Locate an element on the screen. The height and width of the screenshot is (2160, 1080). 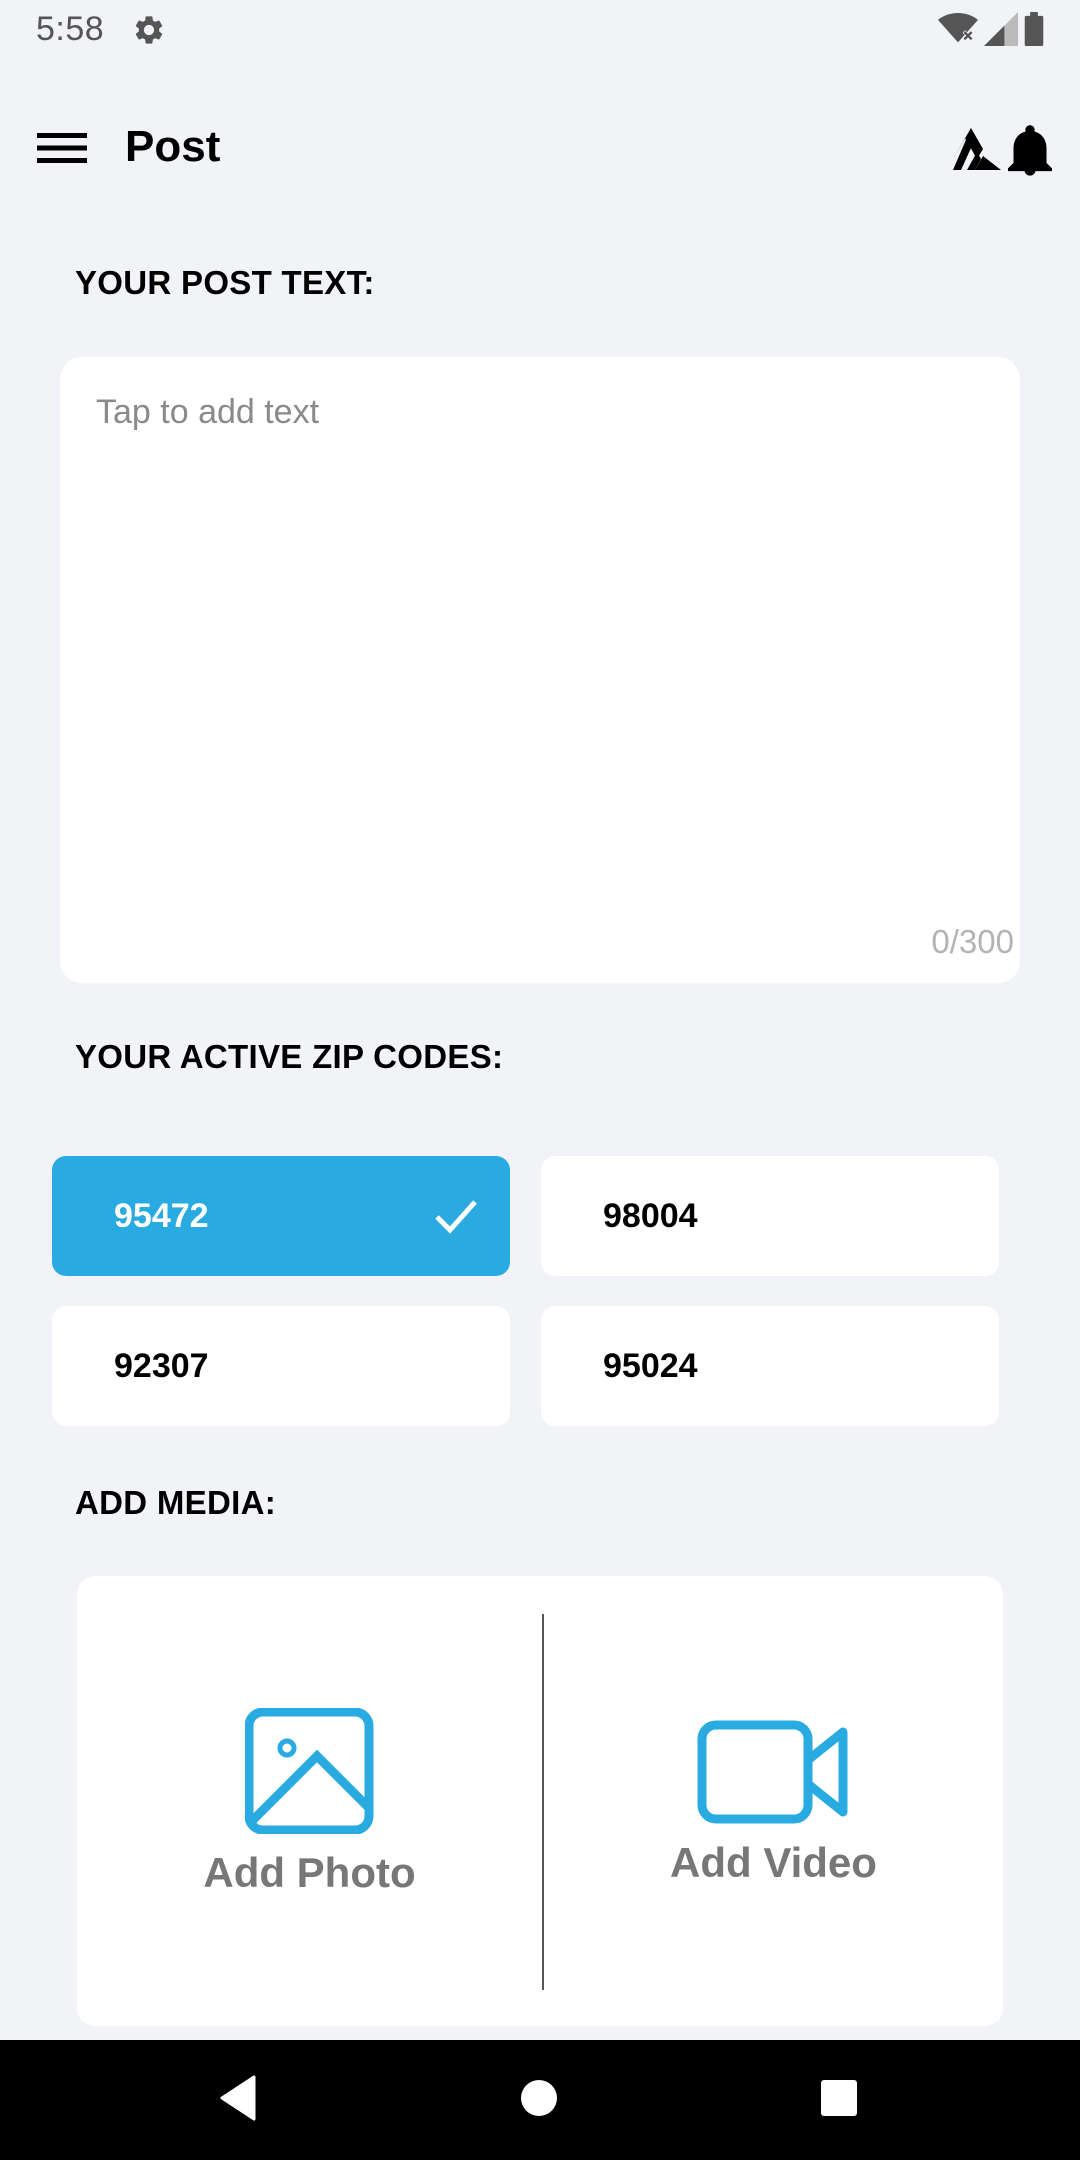
brand-logo-icon is located at coordinates (977, 149).